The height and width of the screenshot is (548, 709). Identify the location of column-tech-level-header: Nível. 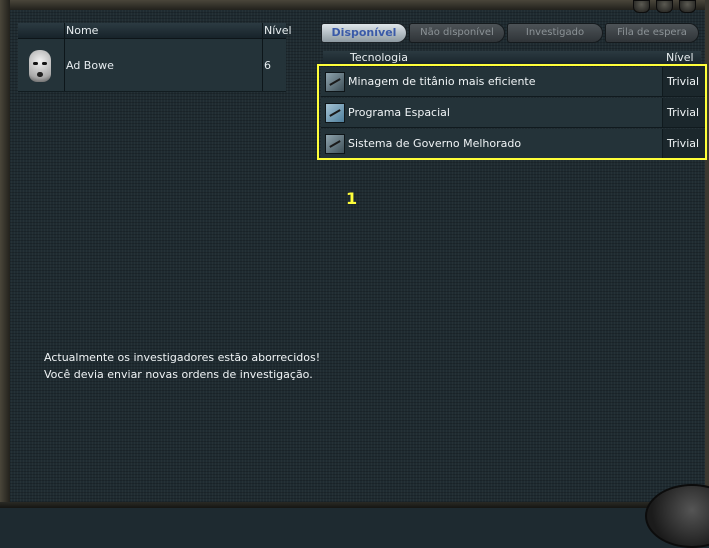
(680, 57).